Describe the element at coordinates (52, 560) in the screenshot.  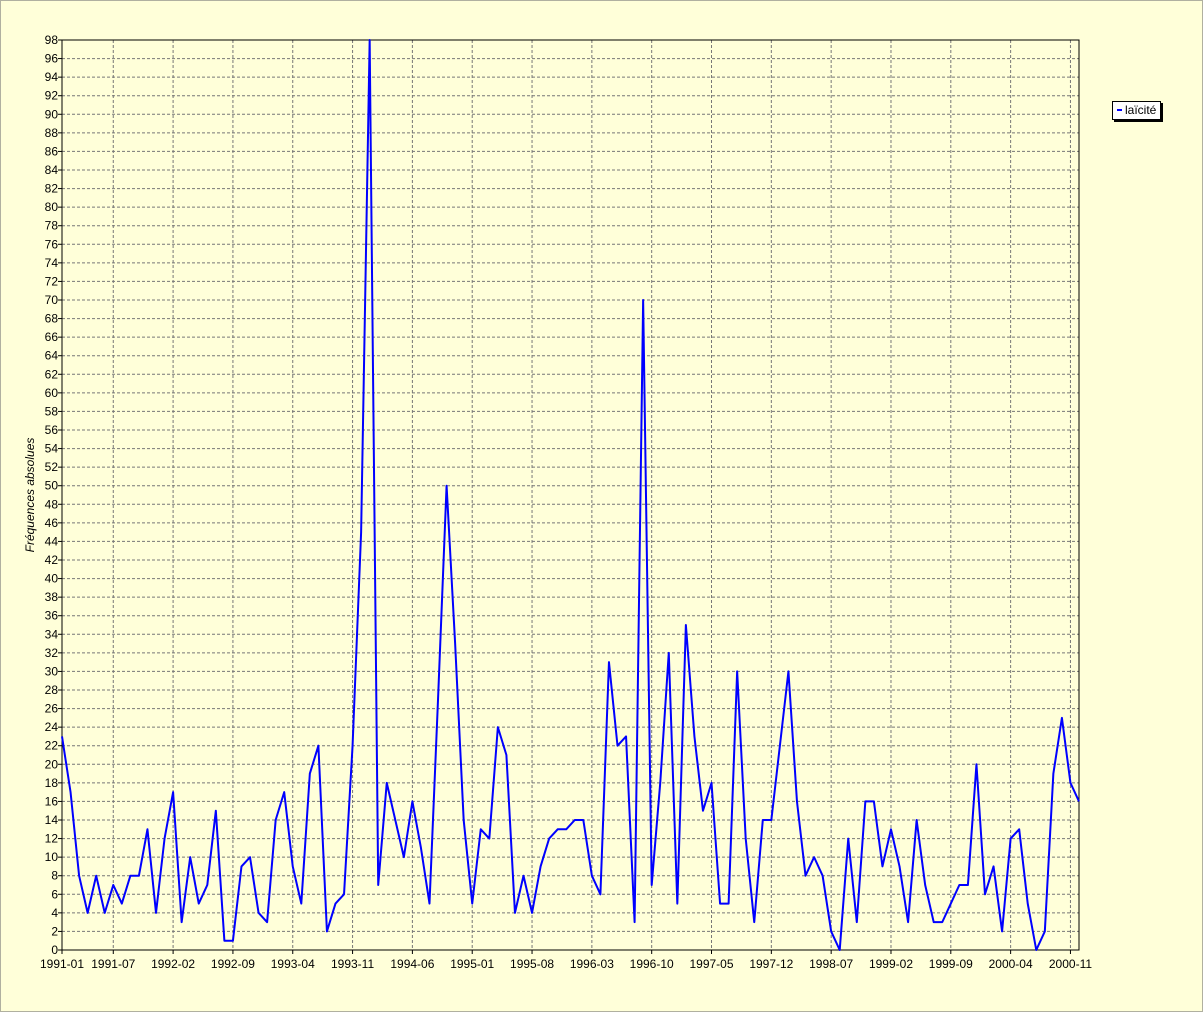
I see `y-tick-label: 42` at that location.